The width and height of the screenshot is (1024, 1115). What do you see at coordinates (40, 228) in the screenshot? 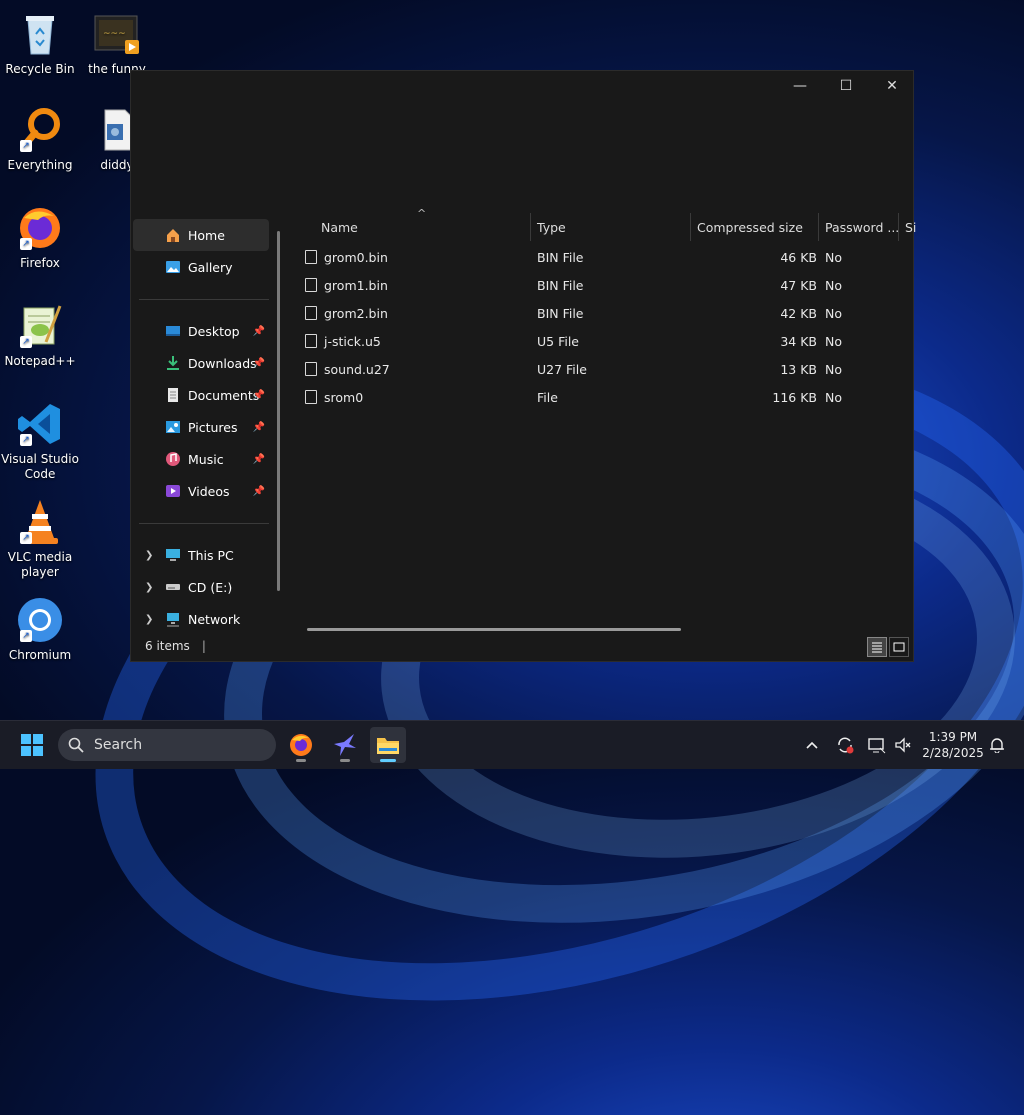
I see `firefox-icon: ↗` at bounding box center [40, 228].